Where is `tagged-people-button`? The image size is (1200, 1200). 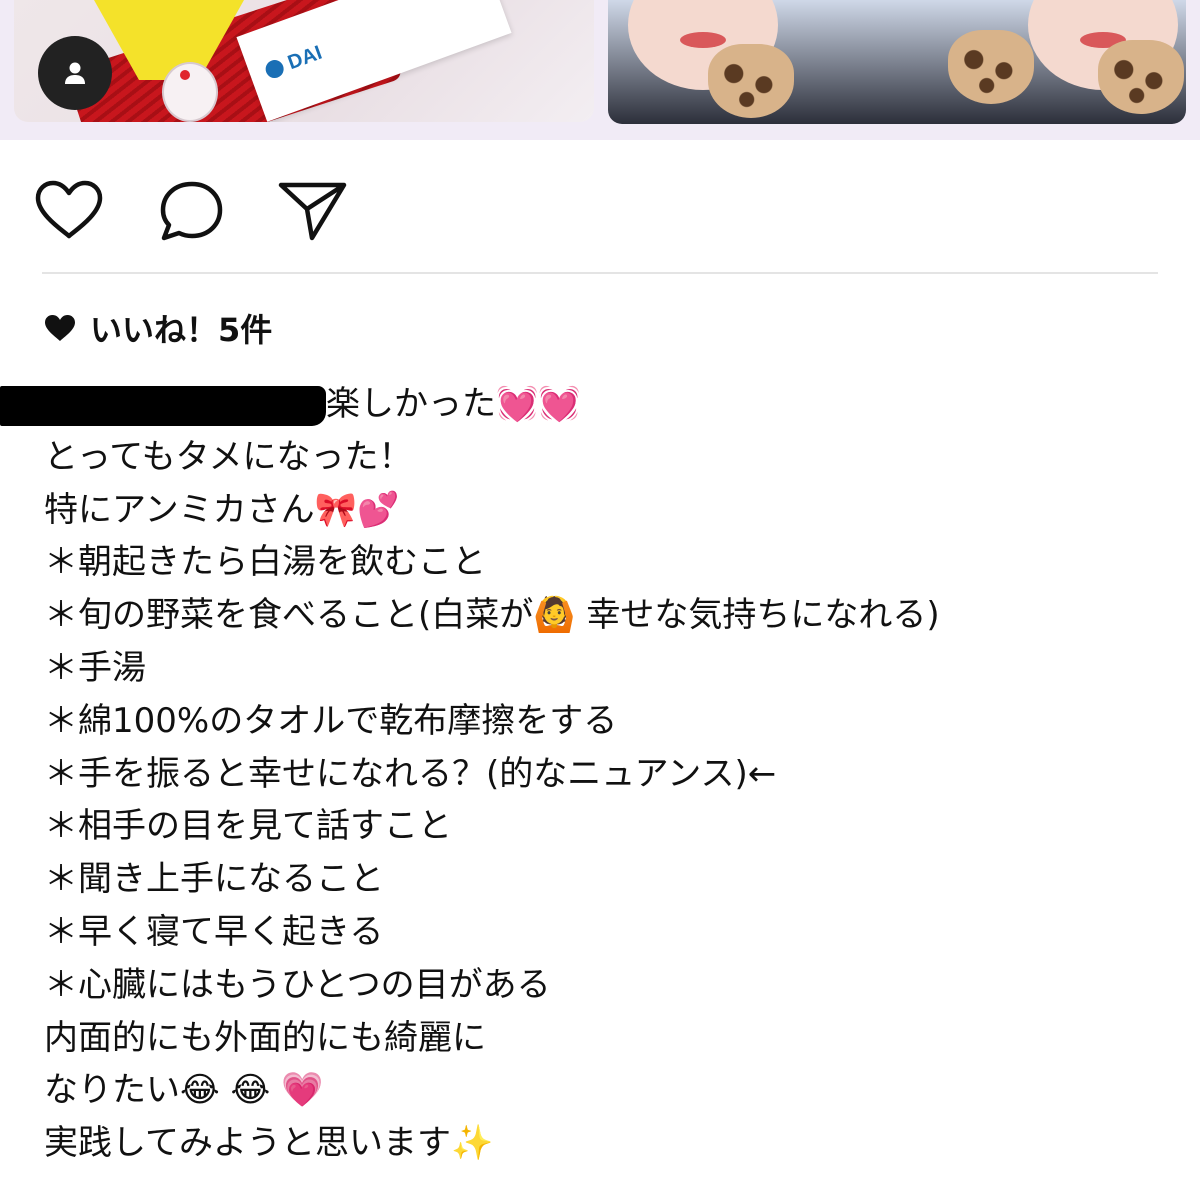 tagged-people-button is located at coordinates (75, 73).